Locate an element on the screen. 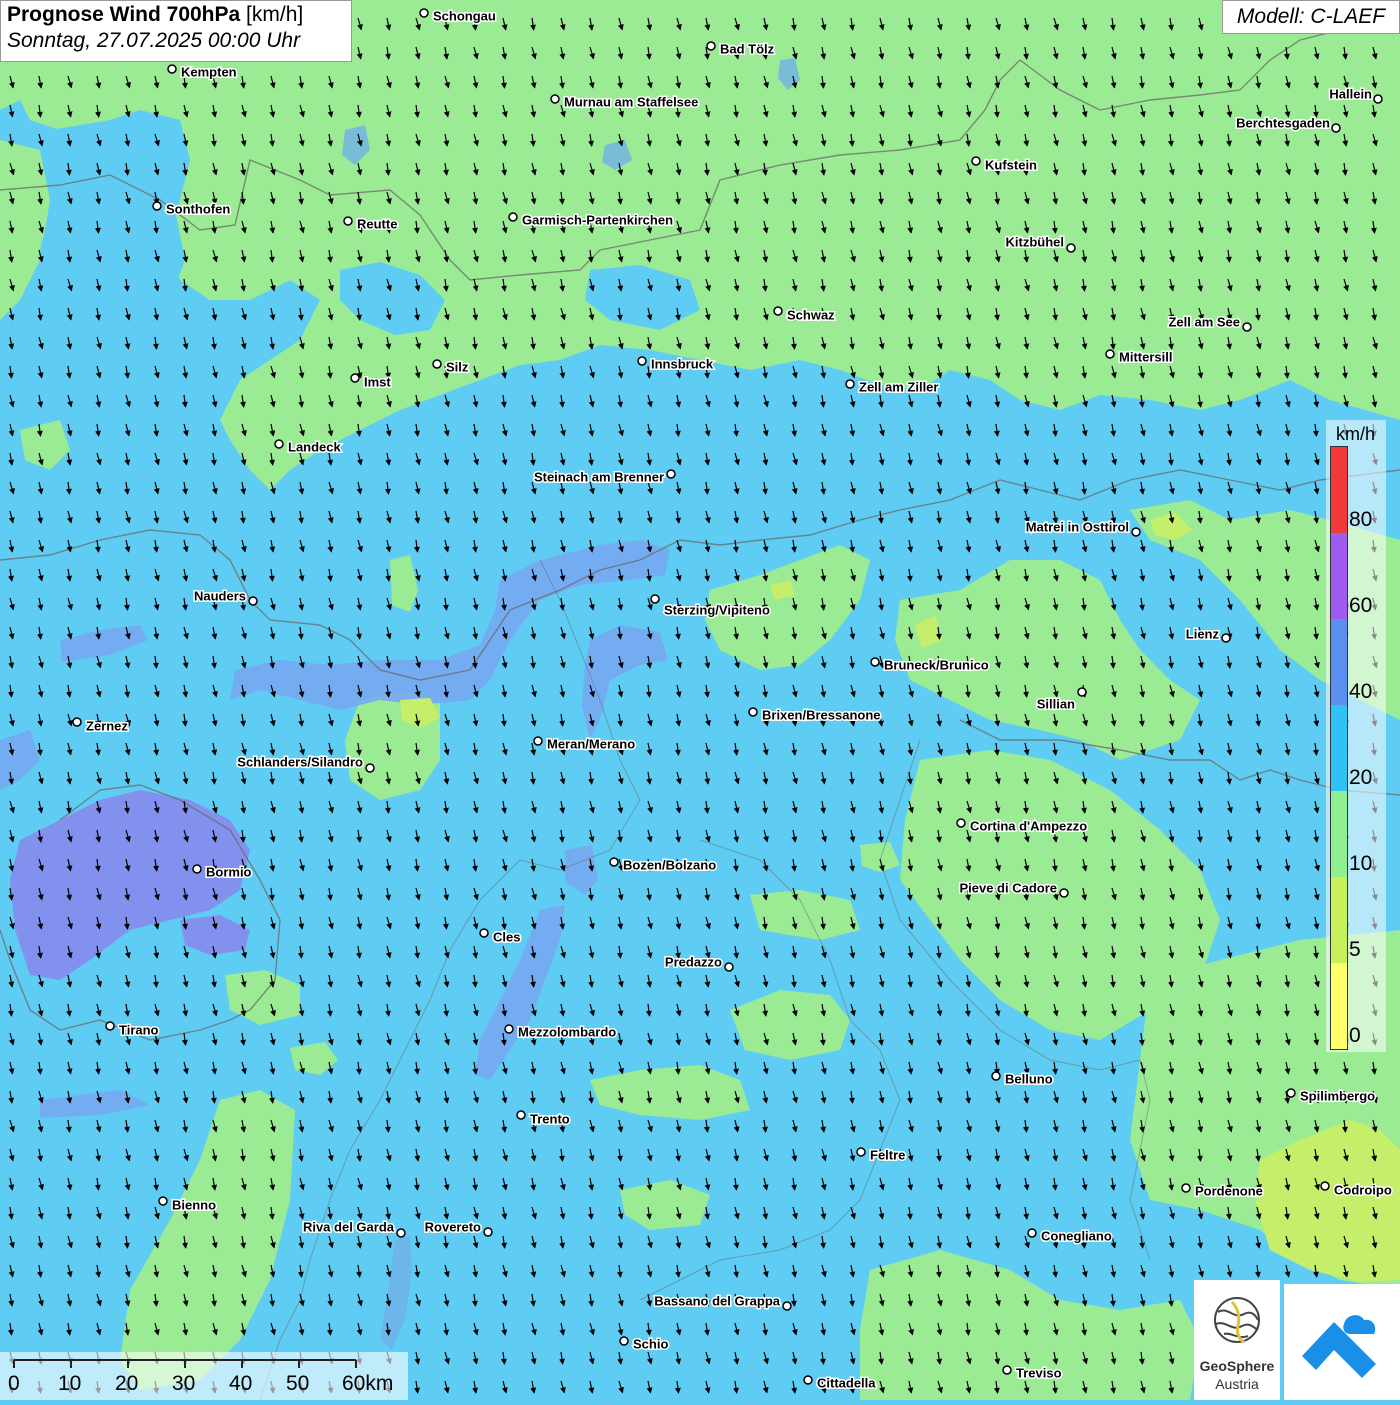 The height and width of the screenshot is (1405, 1400). city-label: Bad Tölz is located at coordinates (747, 48).